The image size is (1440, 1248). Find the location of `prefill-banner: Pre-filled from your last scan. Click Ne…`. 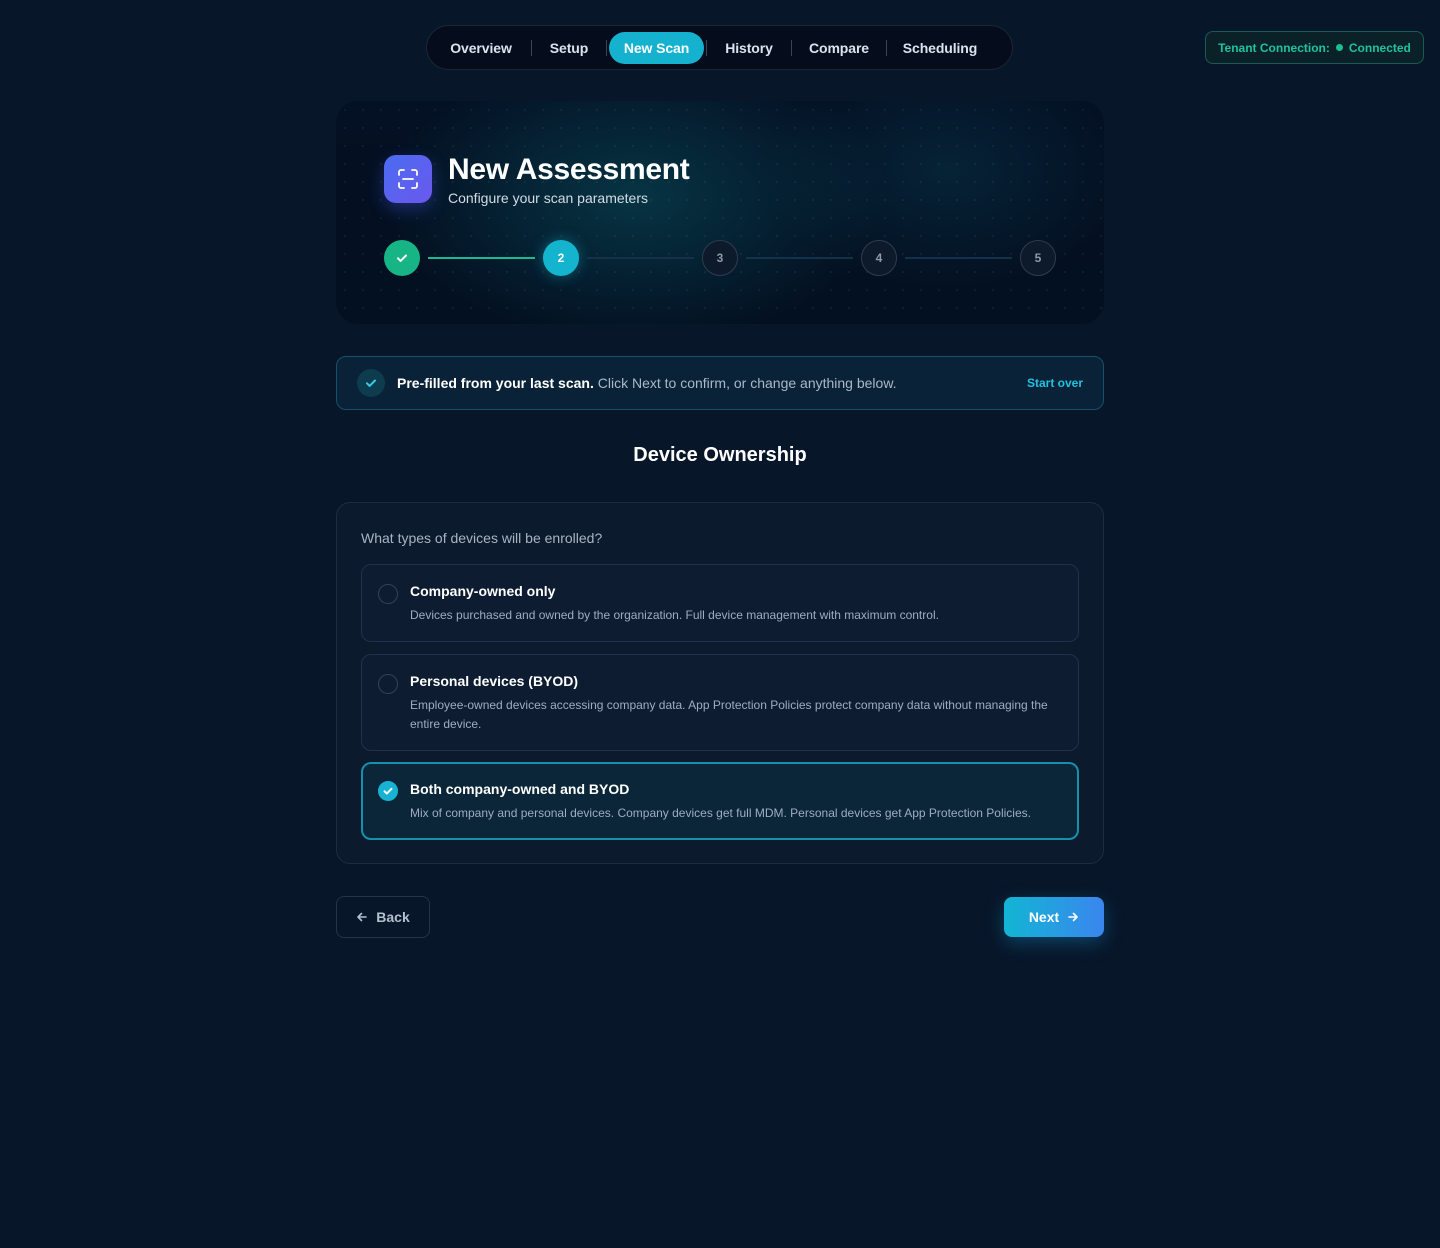

prefill-banner: Pre-filled from your last scan. Click Ne… is located at coordinates (720, 383).